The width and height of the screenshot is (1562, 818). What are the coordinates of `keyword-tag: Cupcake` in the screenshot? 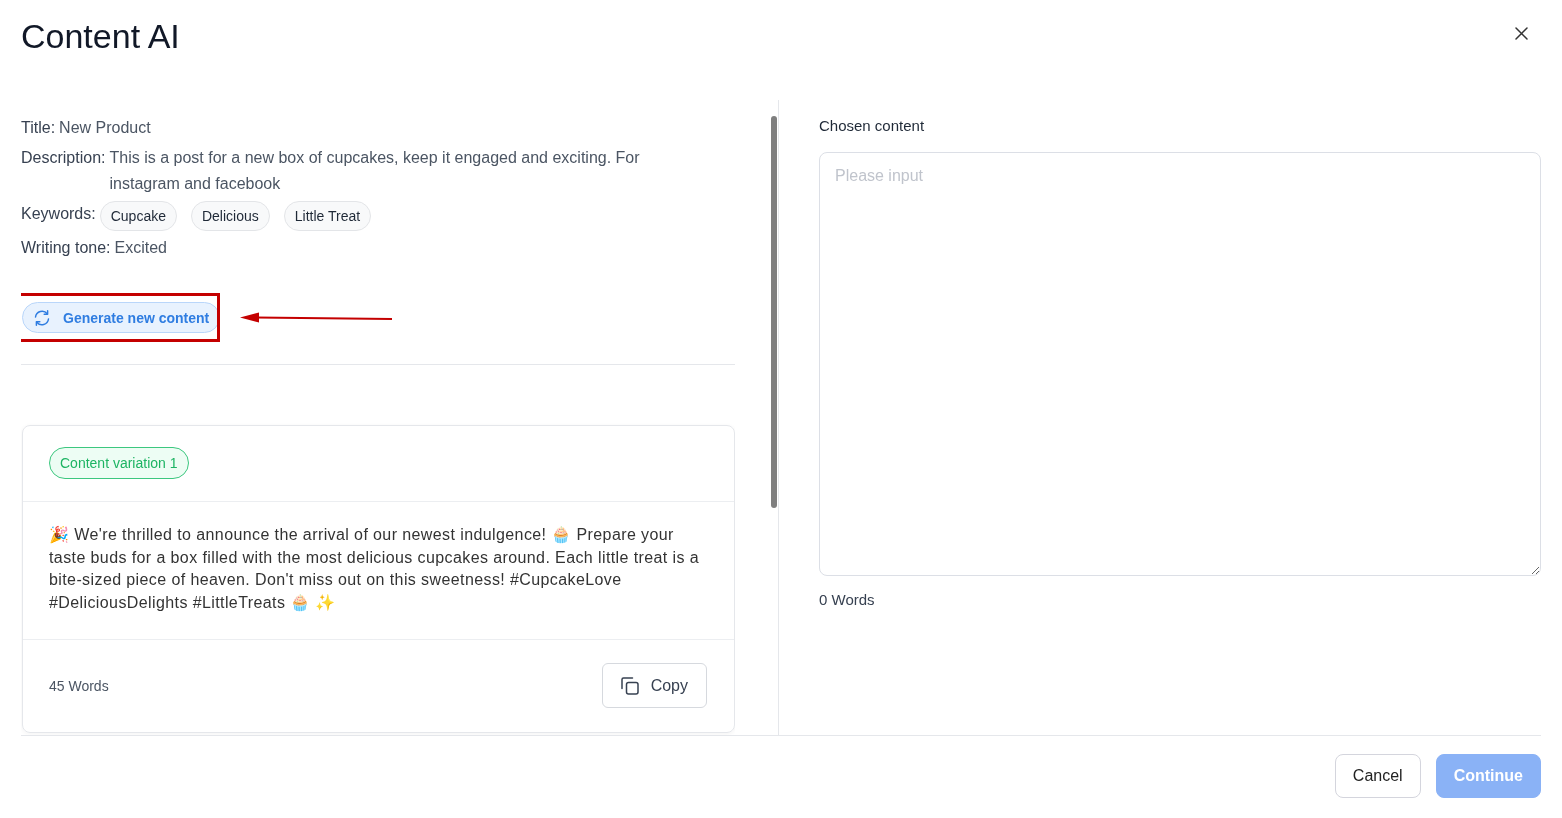 It's located at (138, 216).